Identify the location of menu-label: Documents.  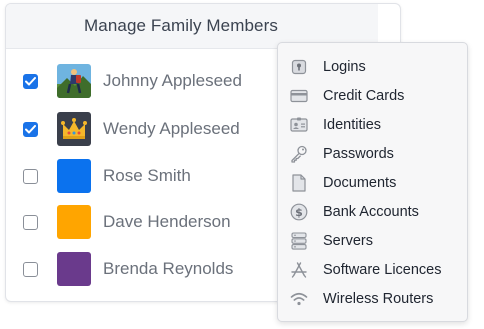
(360, 182).